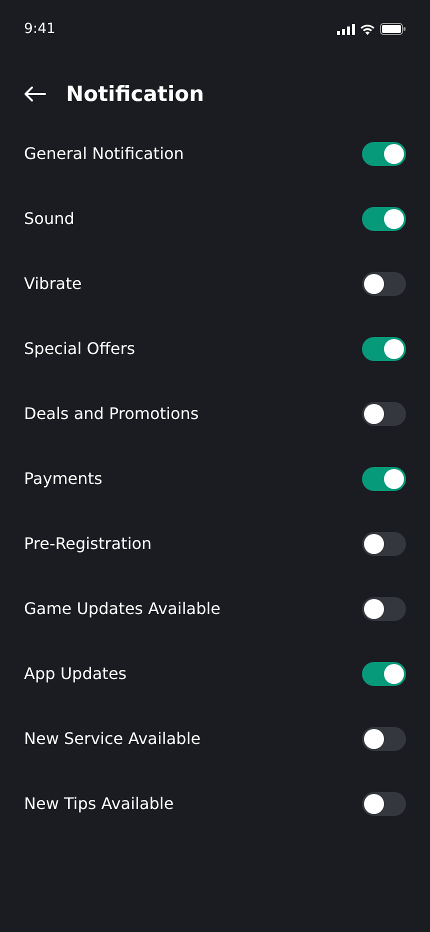 Image resolution: width=430 pixels, height=932 pixels. I want to click on battery-icon, so click(393, 29).